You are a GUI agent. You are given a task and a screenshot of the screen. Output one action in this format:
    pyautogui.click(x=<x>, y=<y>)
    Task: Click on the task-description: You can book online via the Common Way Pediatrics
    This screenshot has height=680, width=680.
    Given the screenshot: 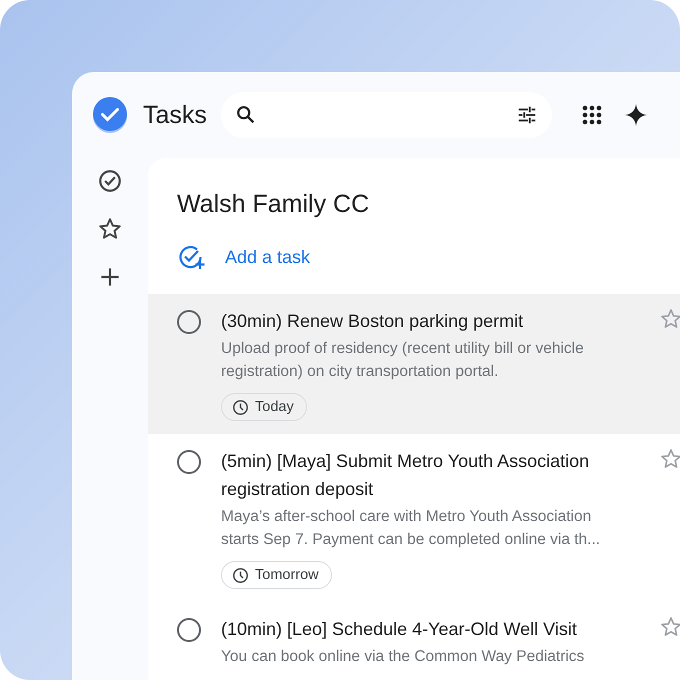 What is the action you would take?
    pyautogui.click(x=403, y=657)
    